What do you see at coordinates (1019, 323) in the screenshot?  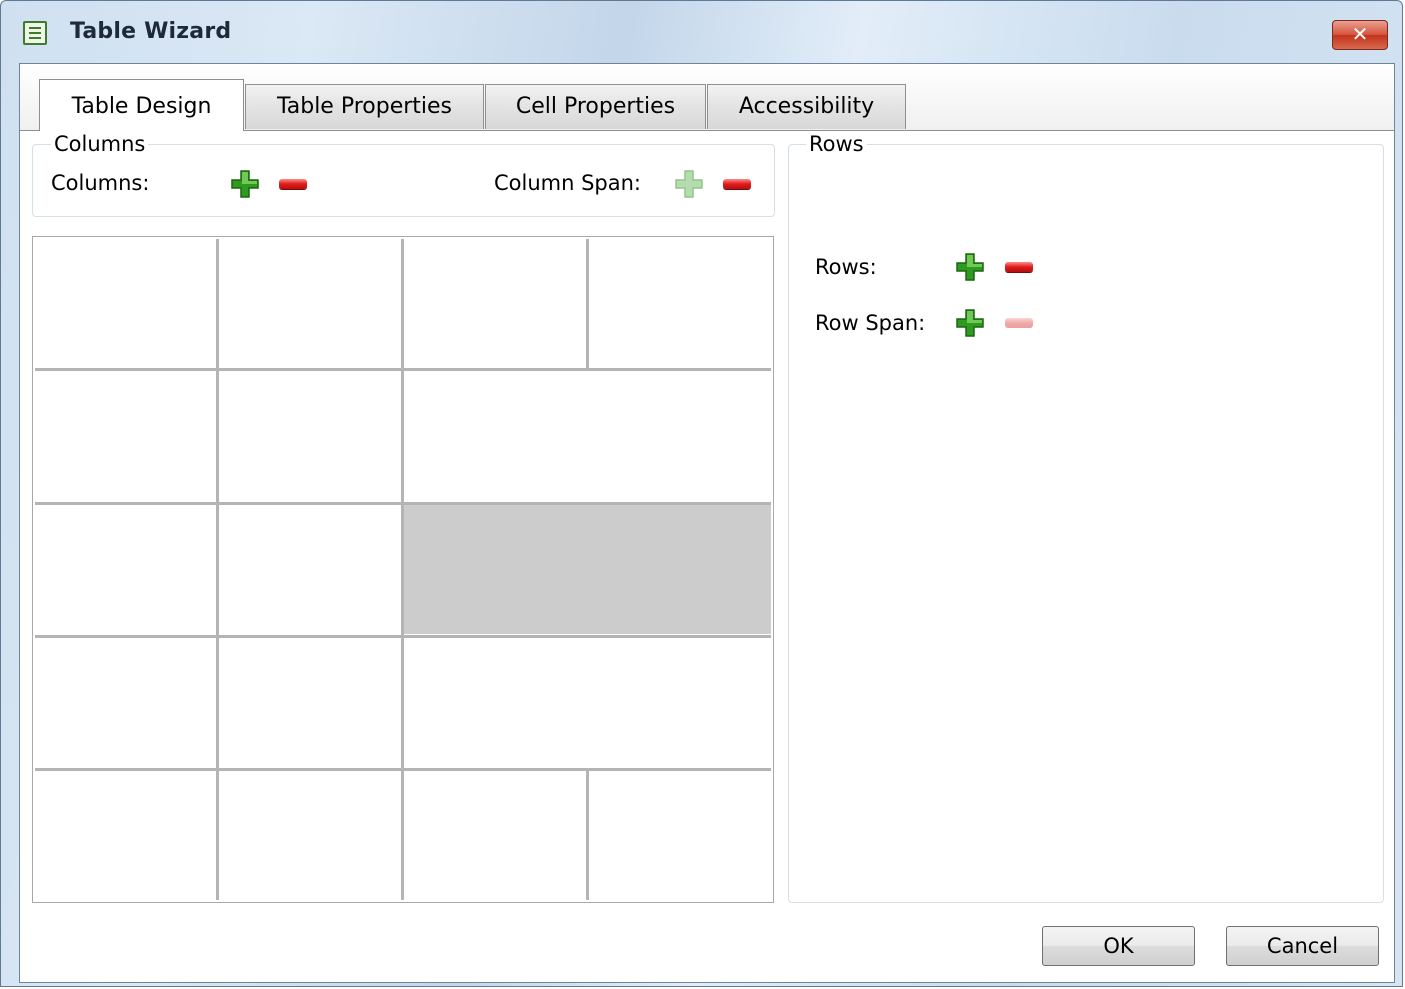 I see `remove-row-span-minus-icon` at bounding box center [1019, 323].